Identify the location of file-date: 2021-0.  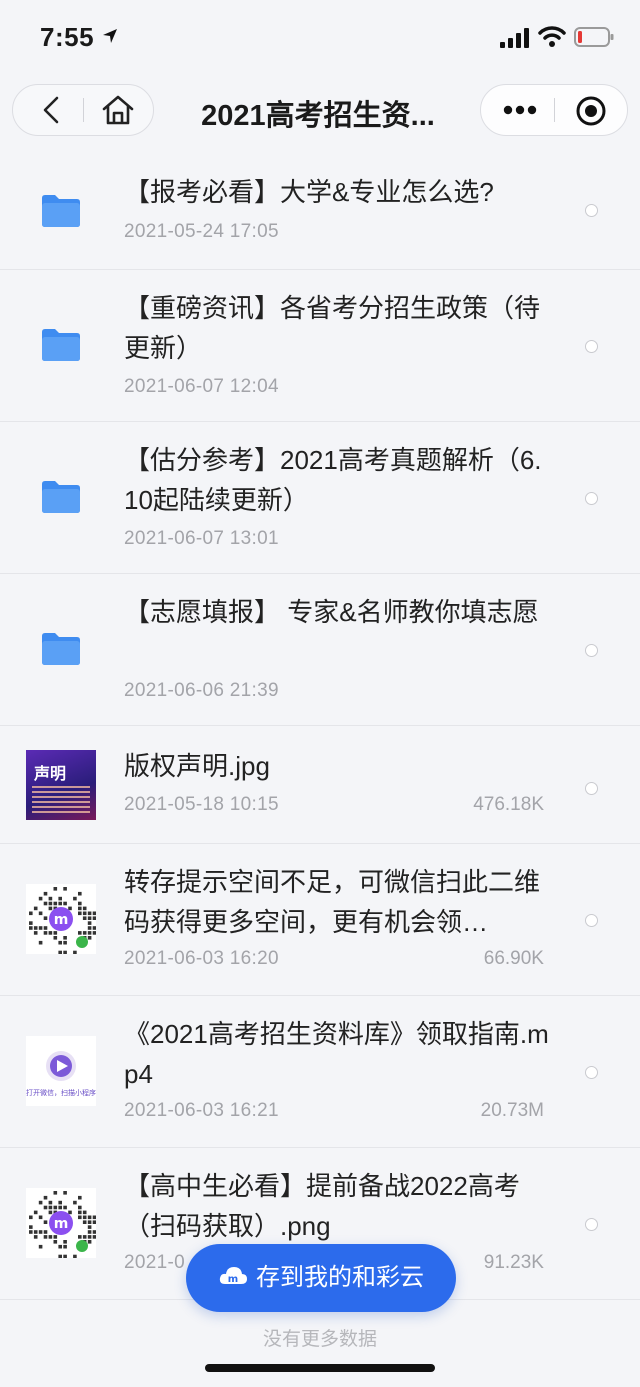
(154, 1262).